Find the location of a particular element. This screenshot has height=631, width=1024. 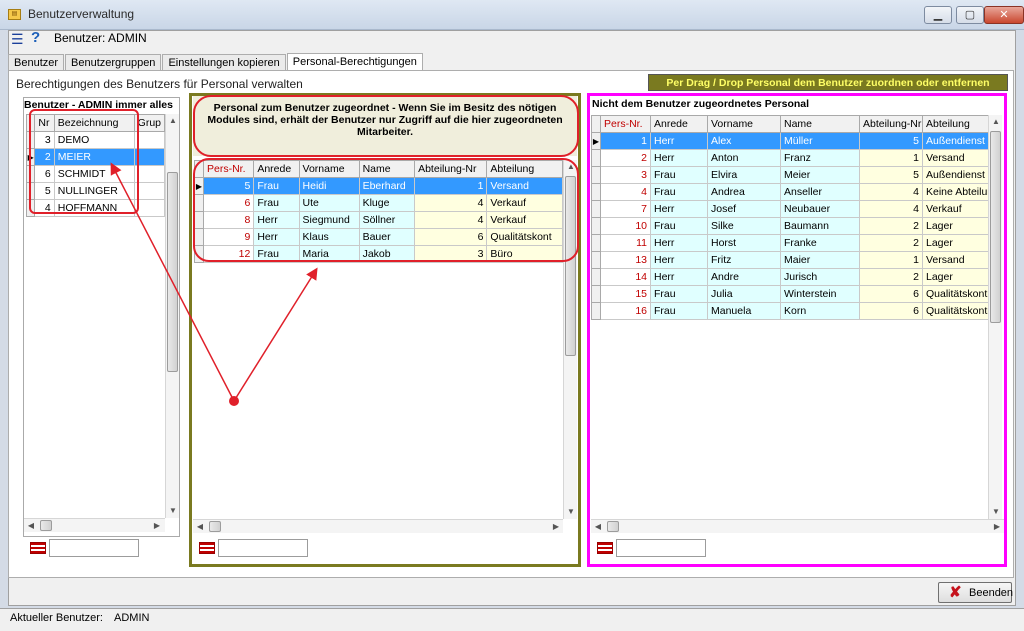

status-bar: Aktueller Benutzer: ADMIN is located at coordinates (512, 619).